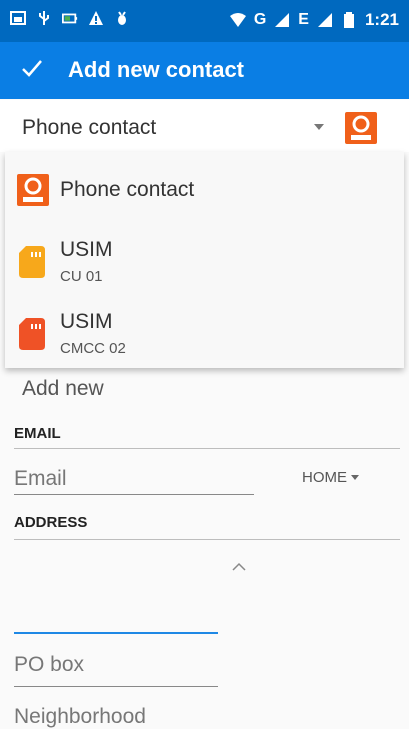 The image size is (409, 729). I want to click on clock: 1:21, so click(381, 19).